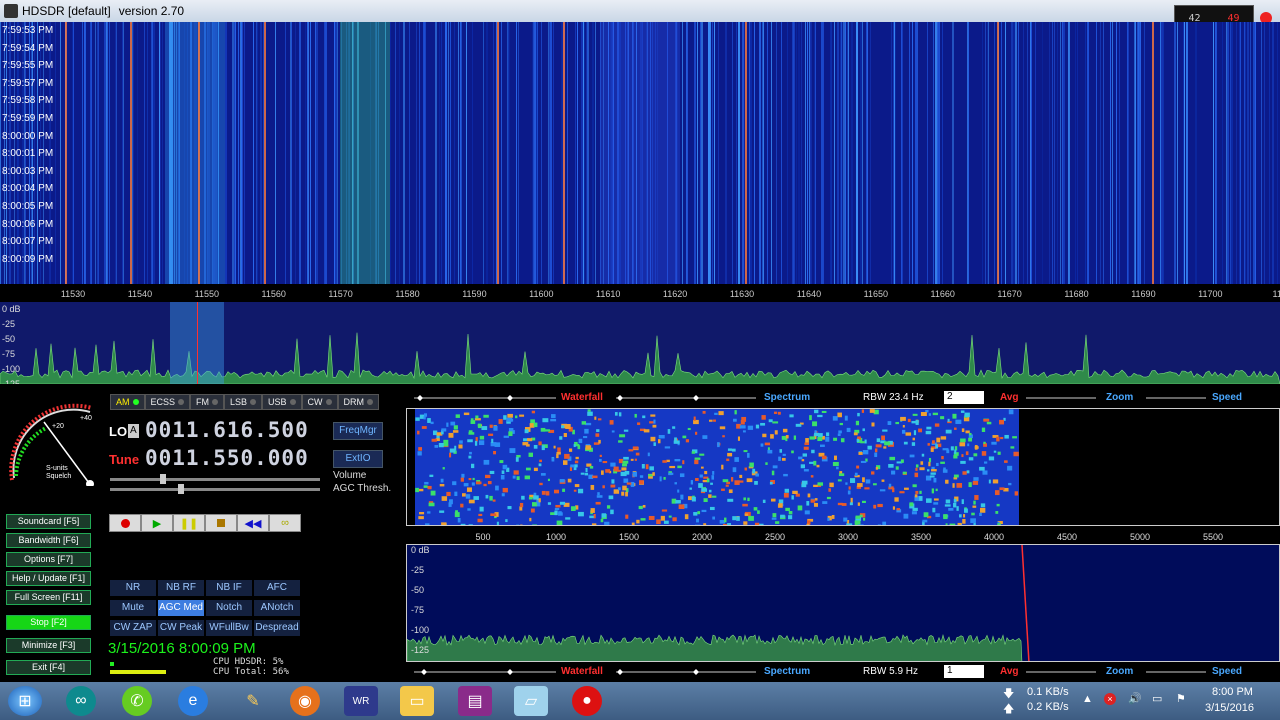 This screenshot has width=1280, height=720. I want to click on phone-icon: ✆, so click(137, 701).